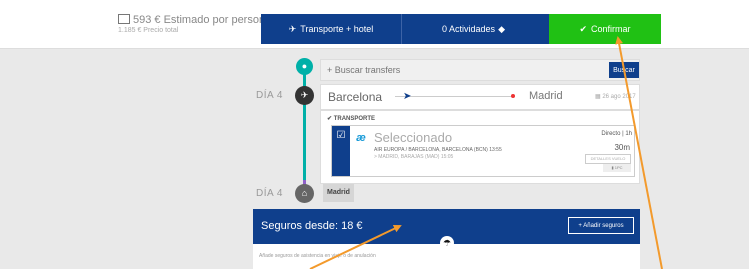 The height and width of the screenshot is (269, 749). I want to click on route-summary: Barcelona ➤ Madrid ▦ 26 ago 2017, so click(480, 97).